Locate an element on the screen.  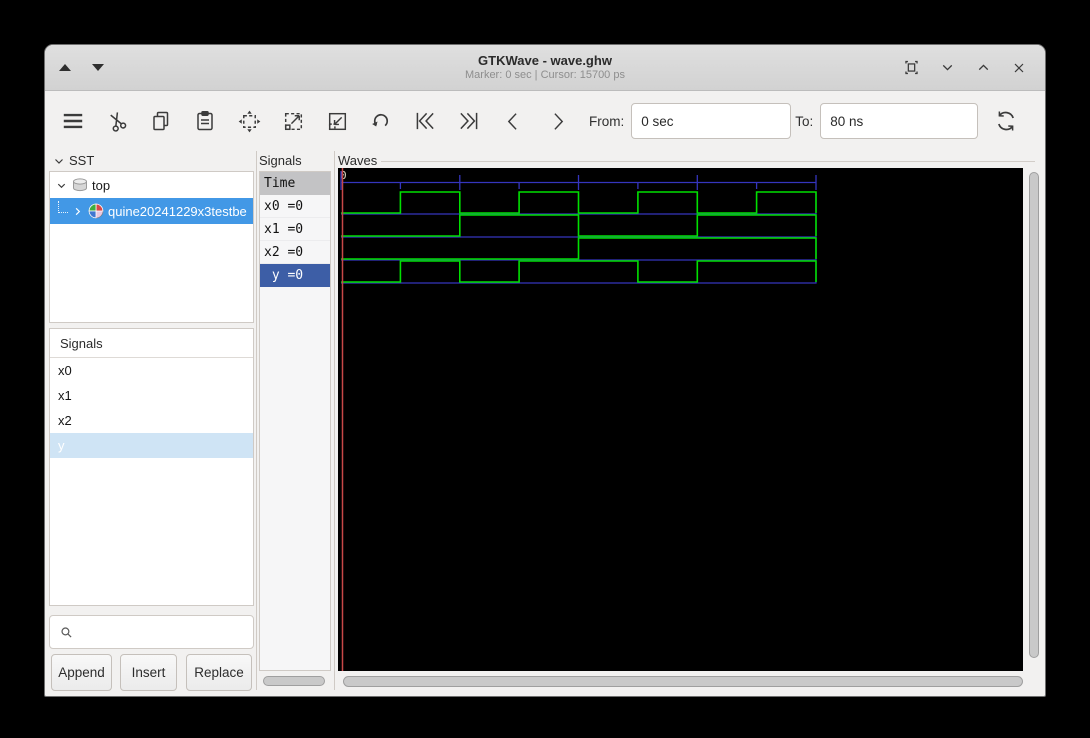
signal-list-panel: Signals x0 x1 x2 y is located at coordinates (151, 467).